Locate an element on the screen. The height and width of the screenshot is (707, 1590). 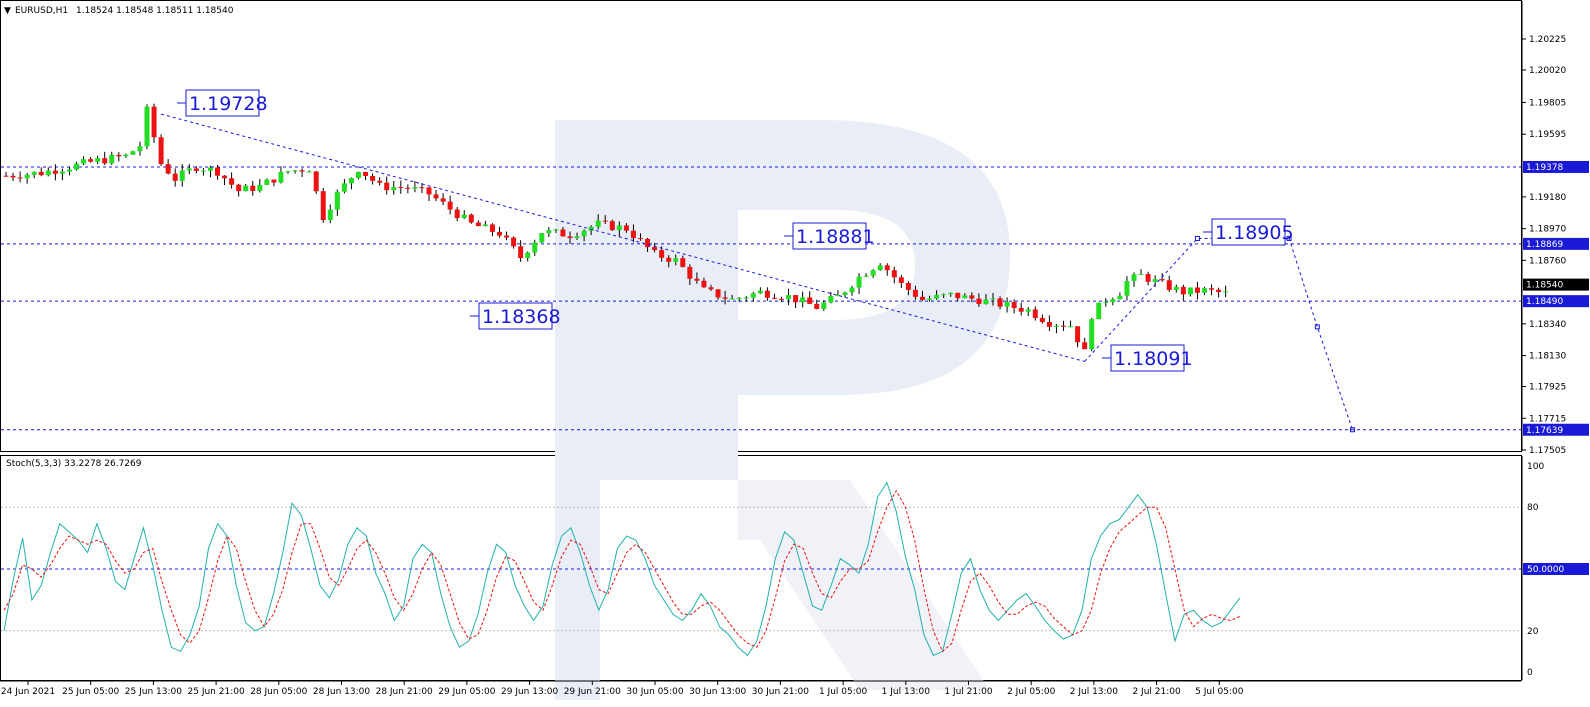
time-tick-label: 29 Jun 13:00 is located at coordinates (529, 692).